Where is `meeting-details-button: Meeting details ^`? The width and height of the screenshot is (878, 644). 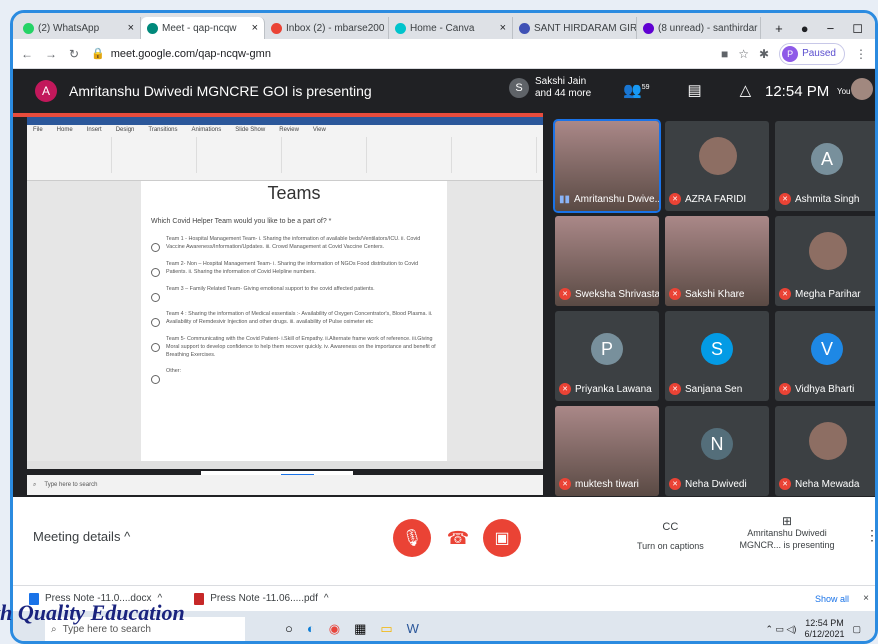 meeting-details-button: Meeting details ^ is located at coordinates (81, 536).